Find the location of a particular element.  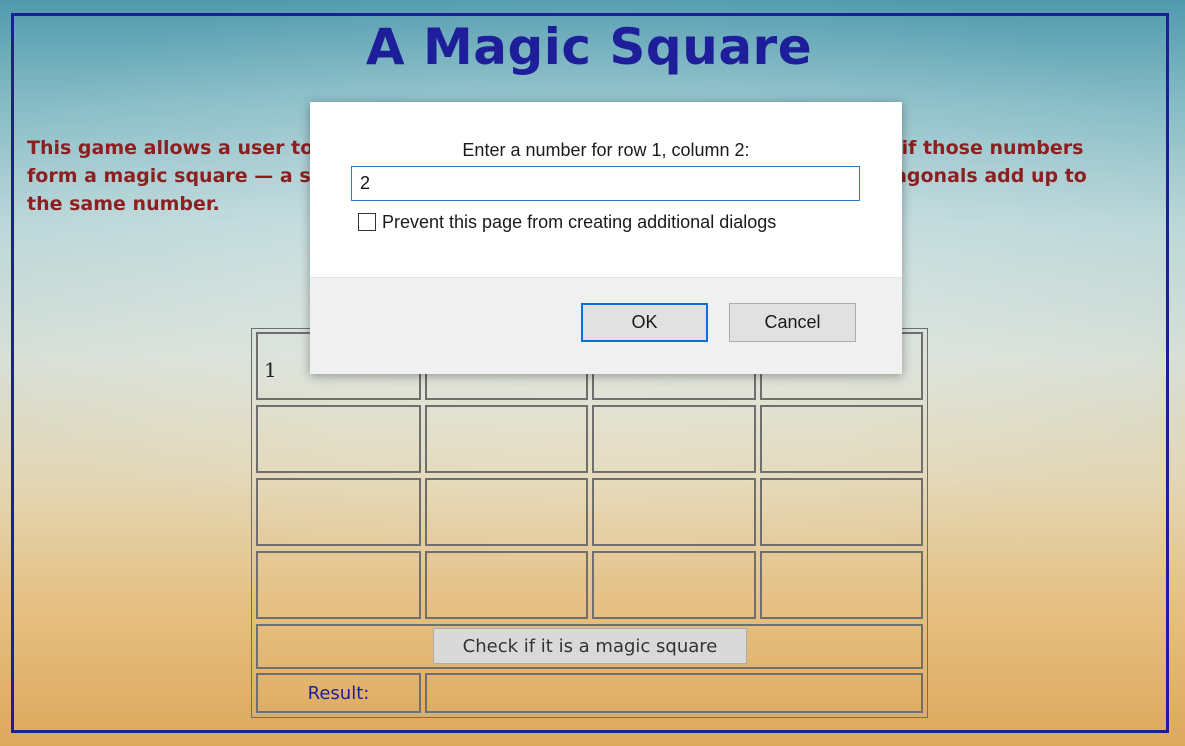

result-label: Result: is located at coordinates (338, 693).